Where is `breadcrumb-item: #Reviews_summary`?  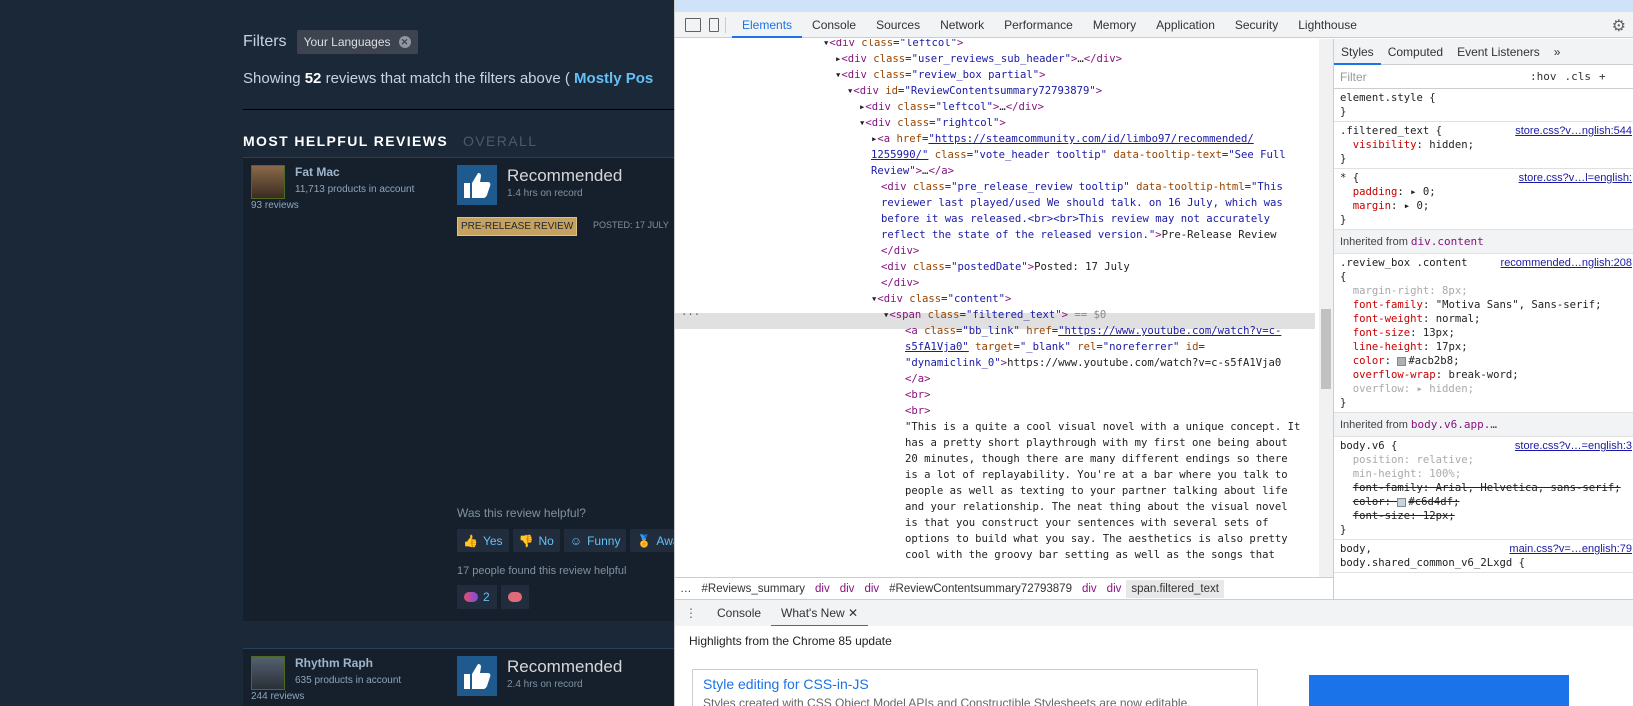 breadcrumb-item: #Reviews_summary is located at coordinates (754, 589).